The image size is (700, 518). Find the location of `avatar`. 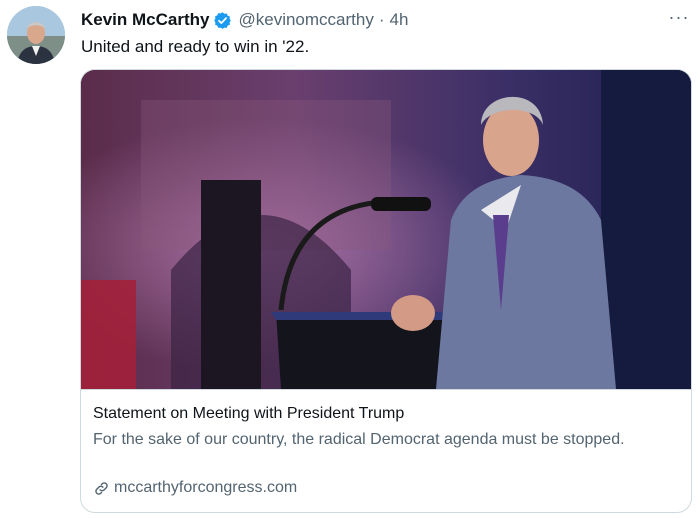

avatar is located at coordinates (36, 35).